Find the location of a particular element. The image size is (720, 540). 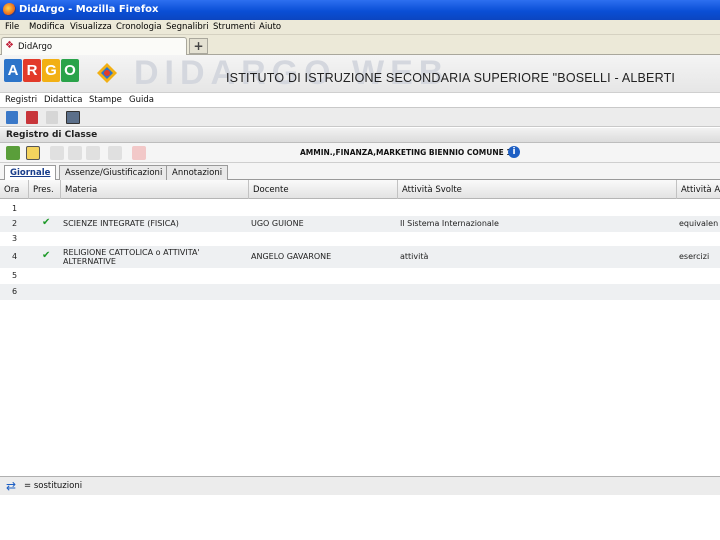

tab-giornale: Giornale is located at coordinates (30, 173).